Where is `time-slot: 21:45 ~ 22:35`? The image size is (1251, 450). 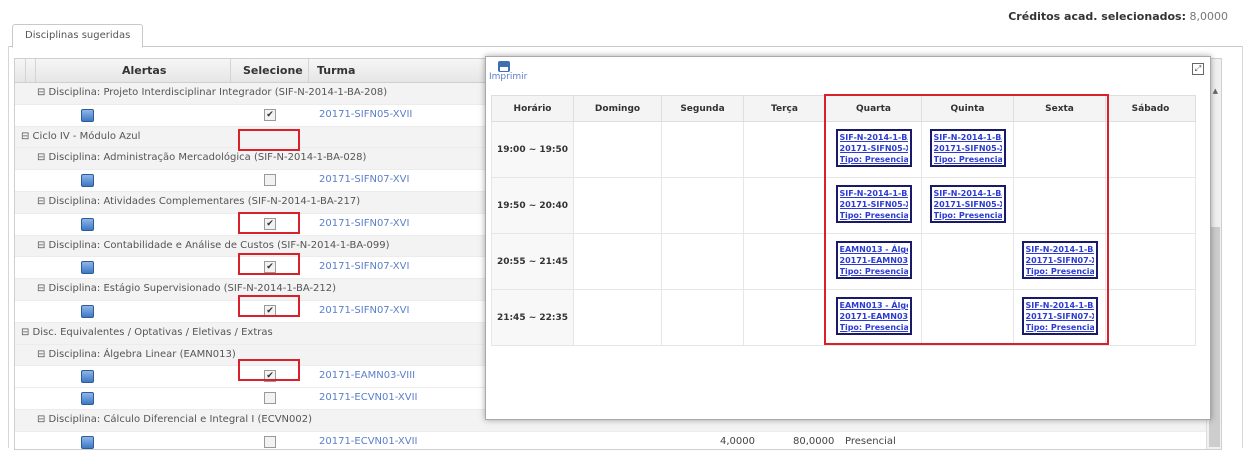 time-slot: 21:45 ~ 22:35 is located at coordinates (532, 317).